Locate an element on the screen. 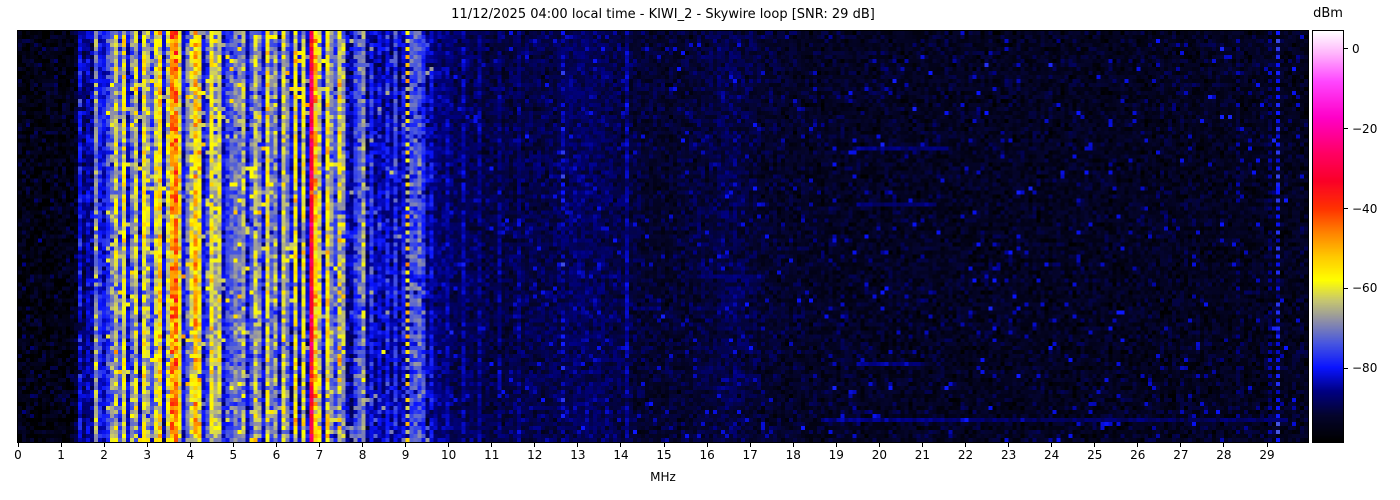  x-tick-label: 22 is located at coordinates (965, 455).